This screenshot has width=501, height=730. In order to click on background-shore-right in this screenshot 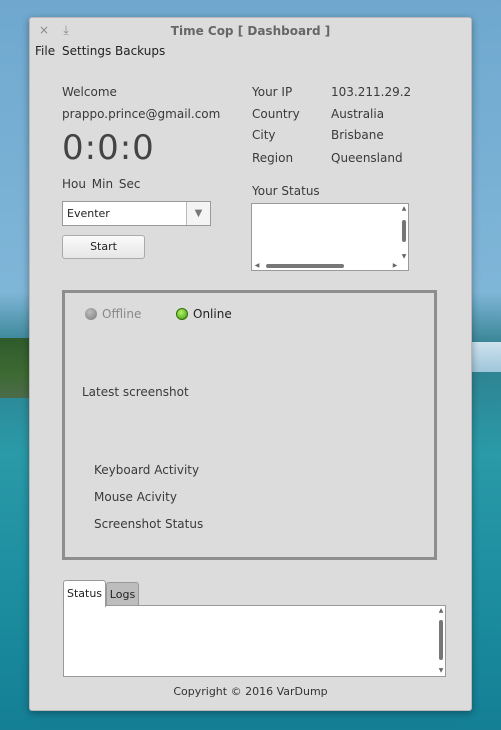, I will do `click(486, 357)`.